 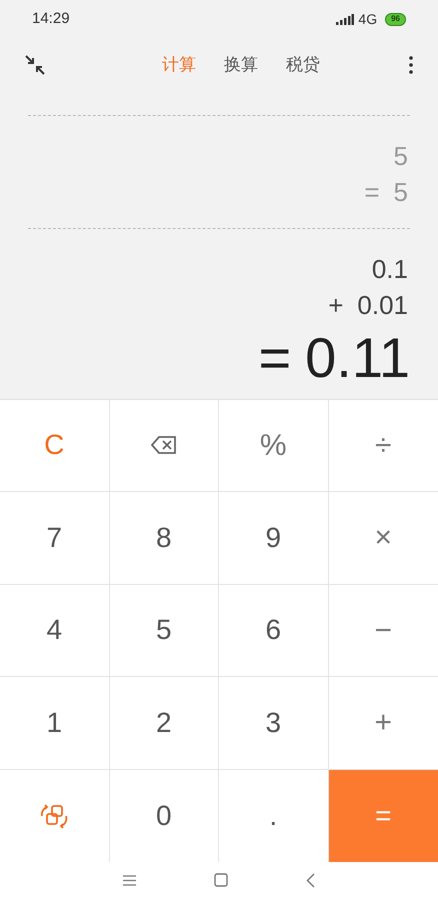 What do you see at coordinates (164, 723) in the screenshot?
I see `digit-key: 2` at bounding box center [164, 723].